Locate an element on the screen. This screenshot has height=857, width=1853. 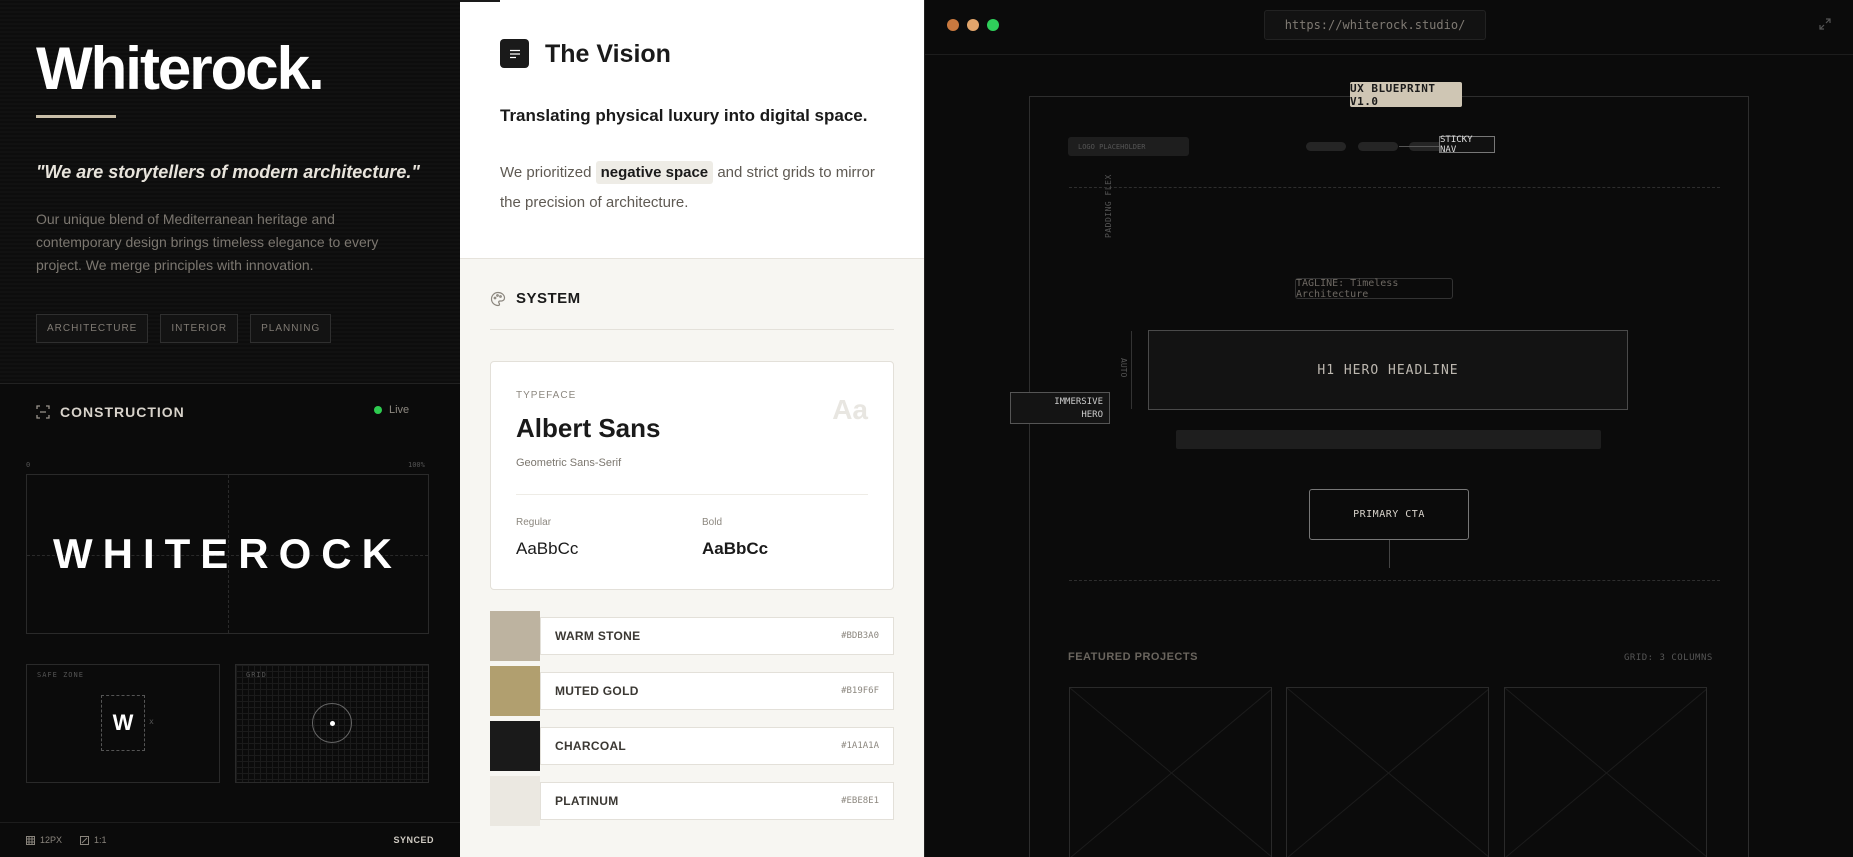
immersive-hero-line1: IMMERSIVE is located at coordinates (1078, 402).